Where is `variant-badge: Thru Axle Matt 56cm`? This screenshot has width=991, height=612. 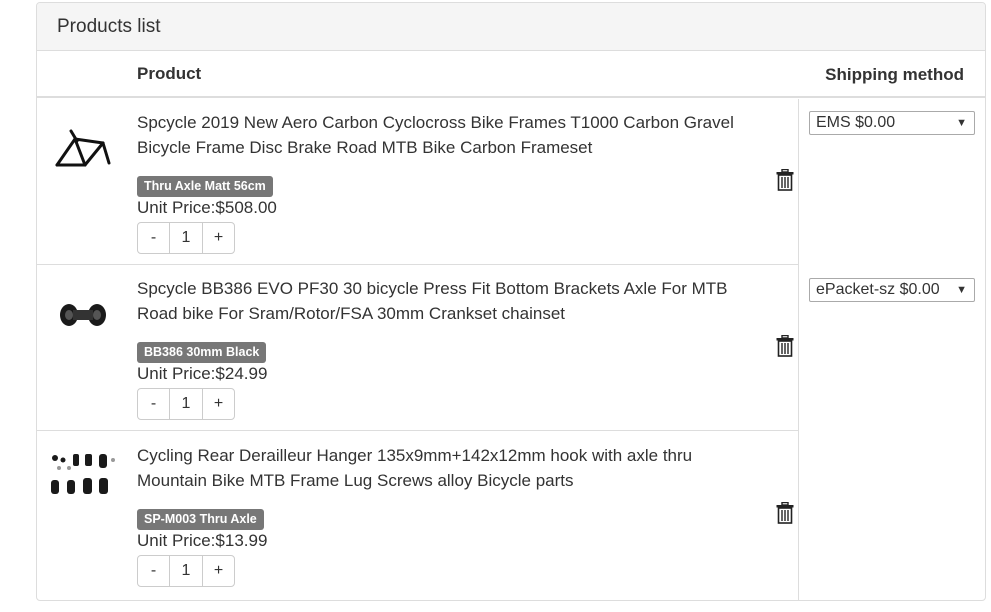
variant-badge: Thru Axle Matt 56cm is located at coordinates (205, 186).